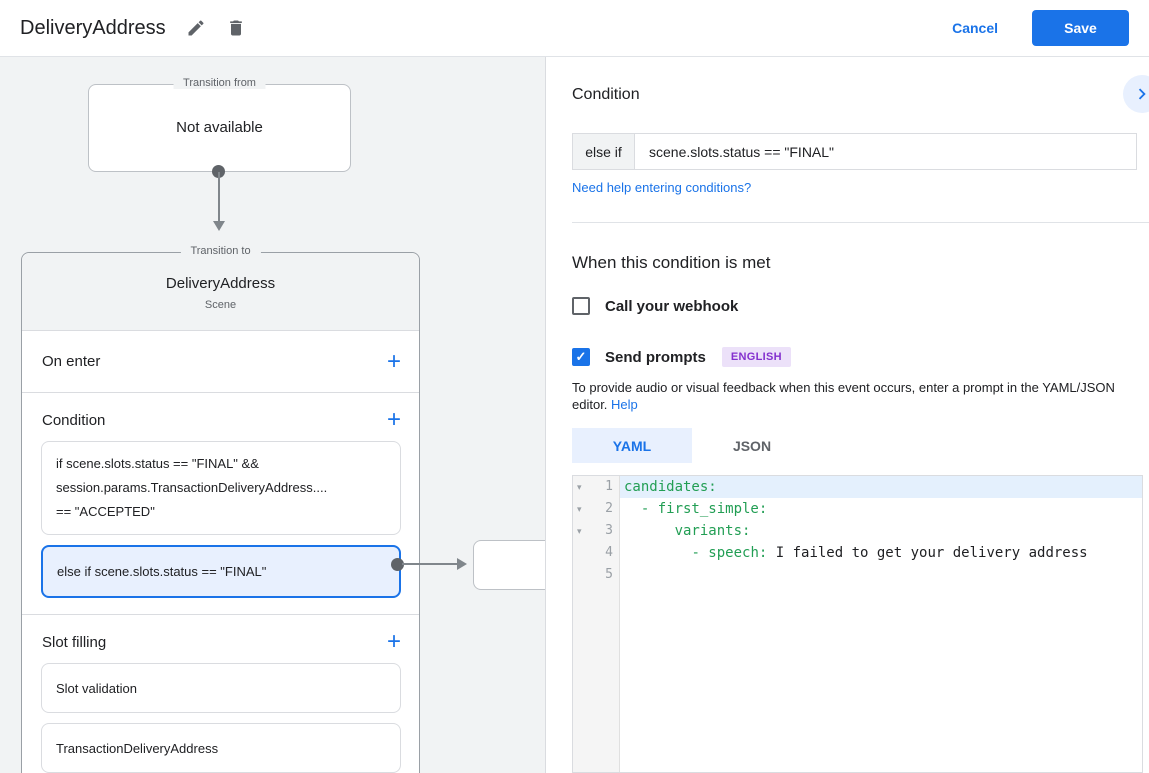  Describe the element at coordinates (661, 187) in the screenshot. I see `conditions-help-link: Need help entering conditions?` at that location.